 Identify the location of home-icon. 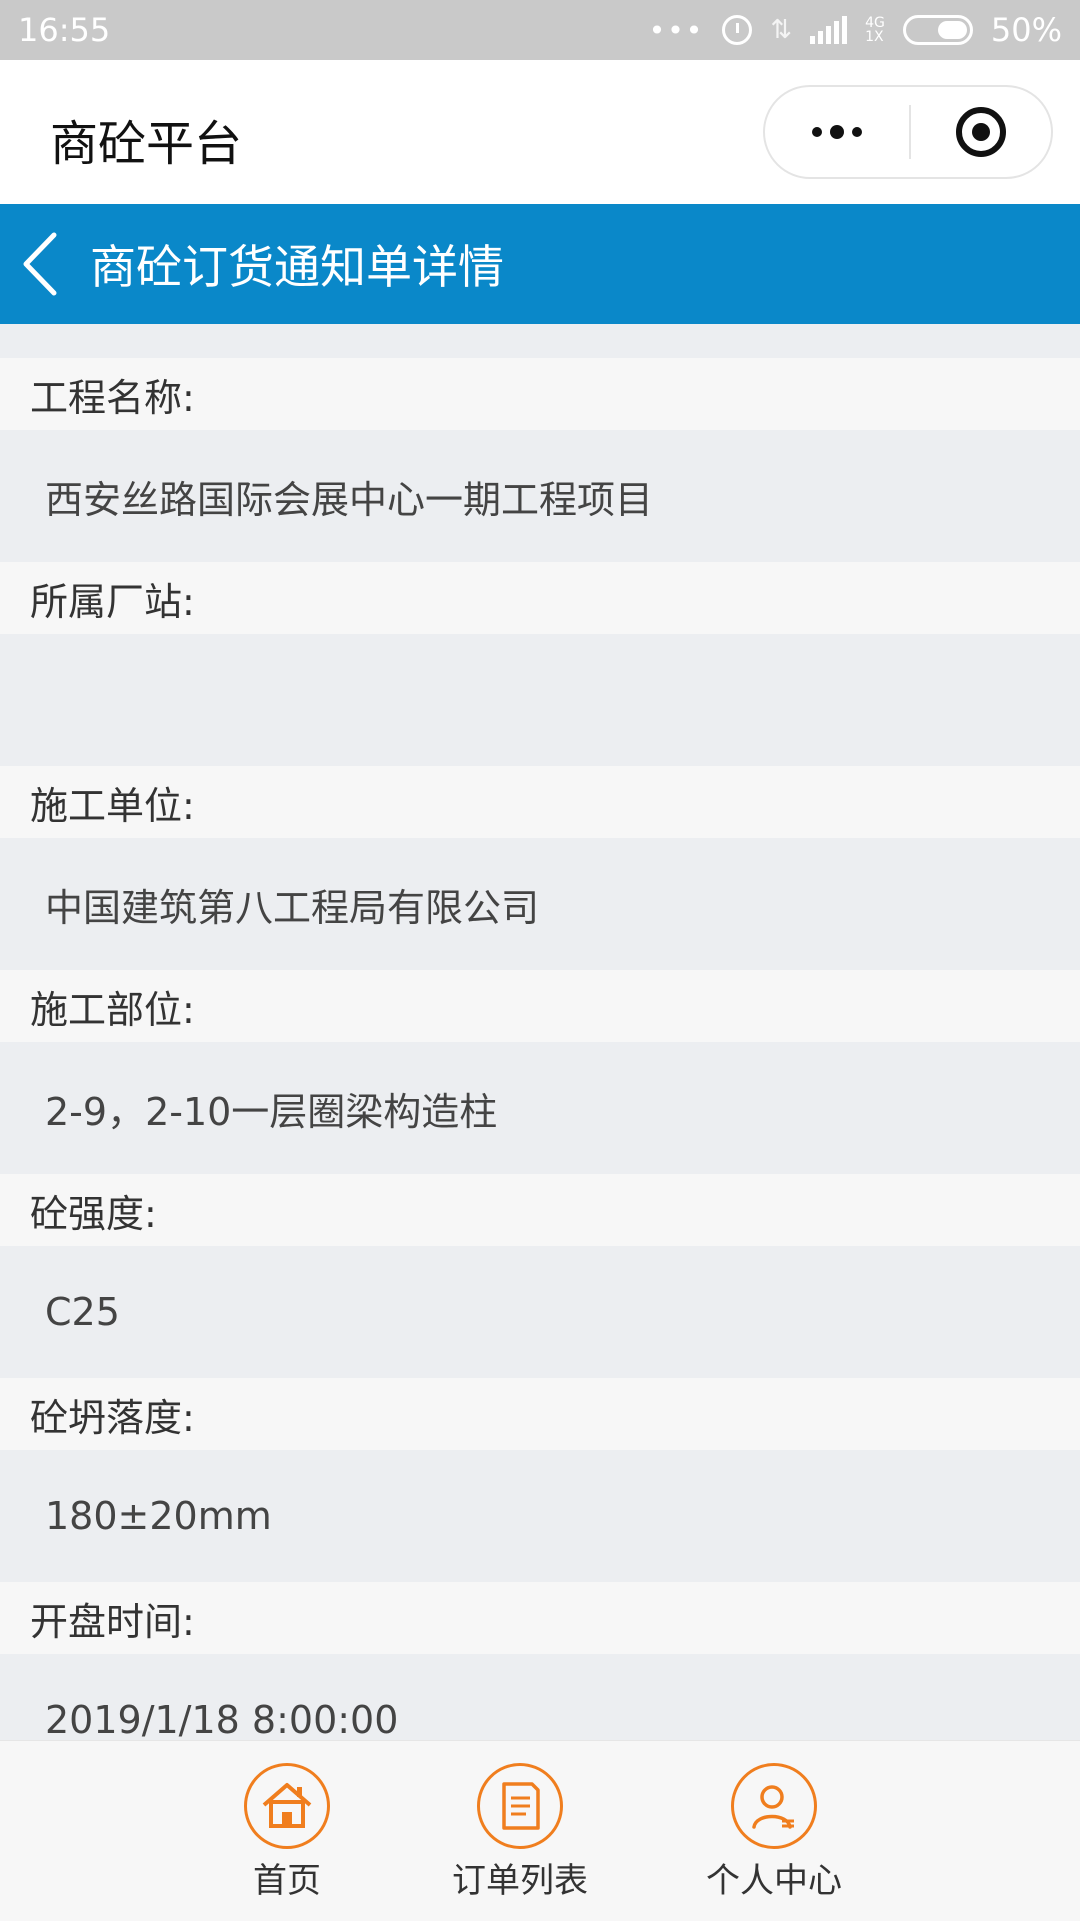
(287, 1806).